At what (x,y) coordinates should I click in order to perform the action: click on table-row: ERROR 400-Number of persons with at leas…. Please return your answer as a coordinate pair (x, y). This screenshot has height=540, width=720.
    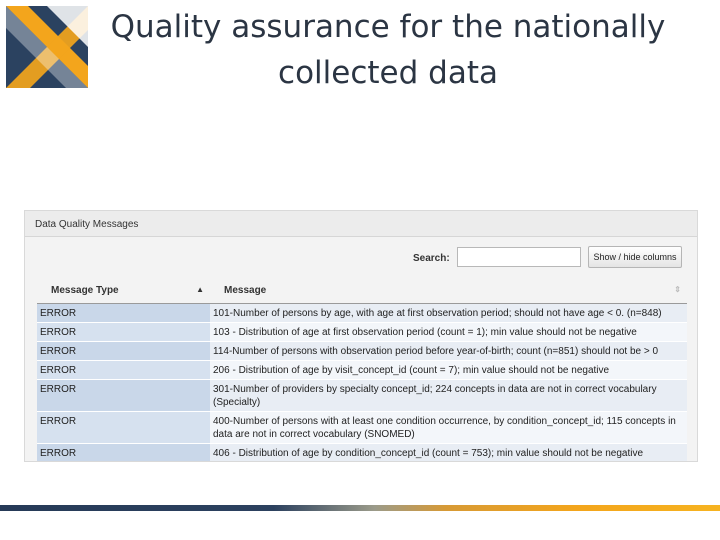
    Looking at the image, I should click on (362, 427).